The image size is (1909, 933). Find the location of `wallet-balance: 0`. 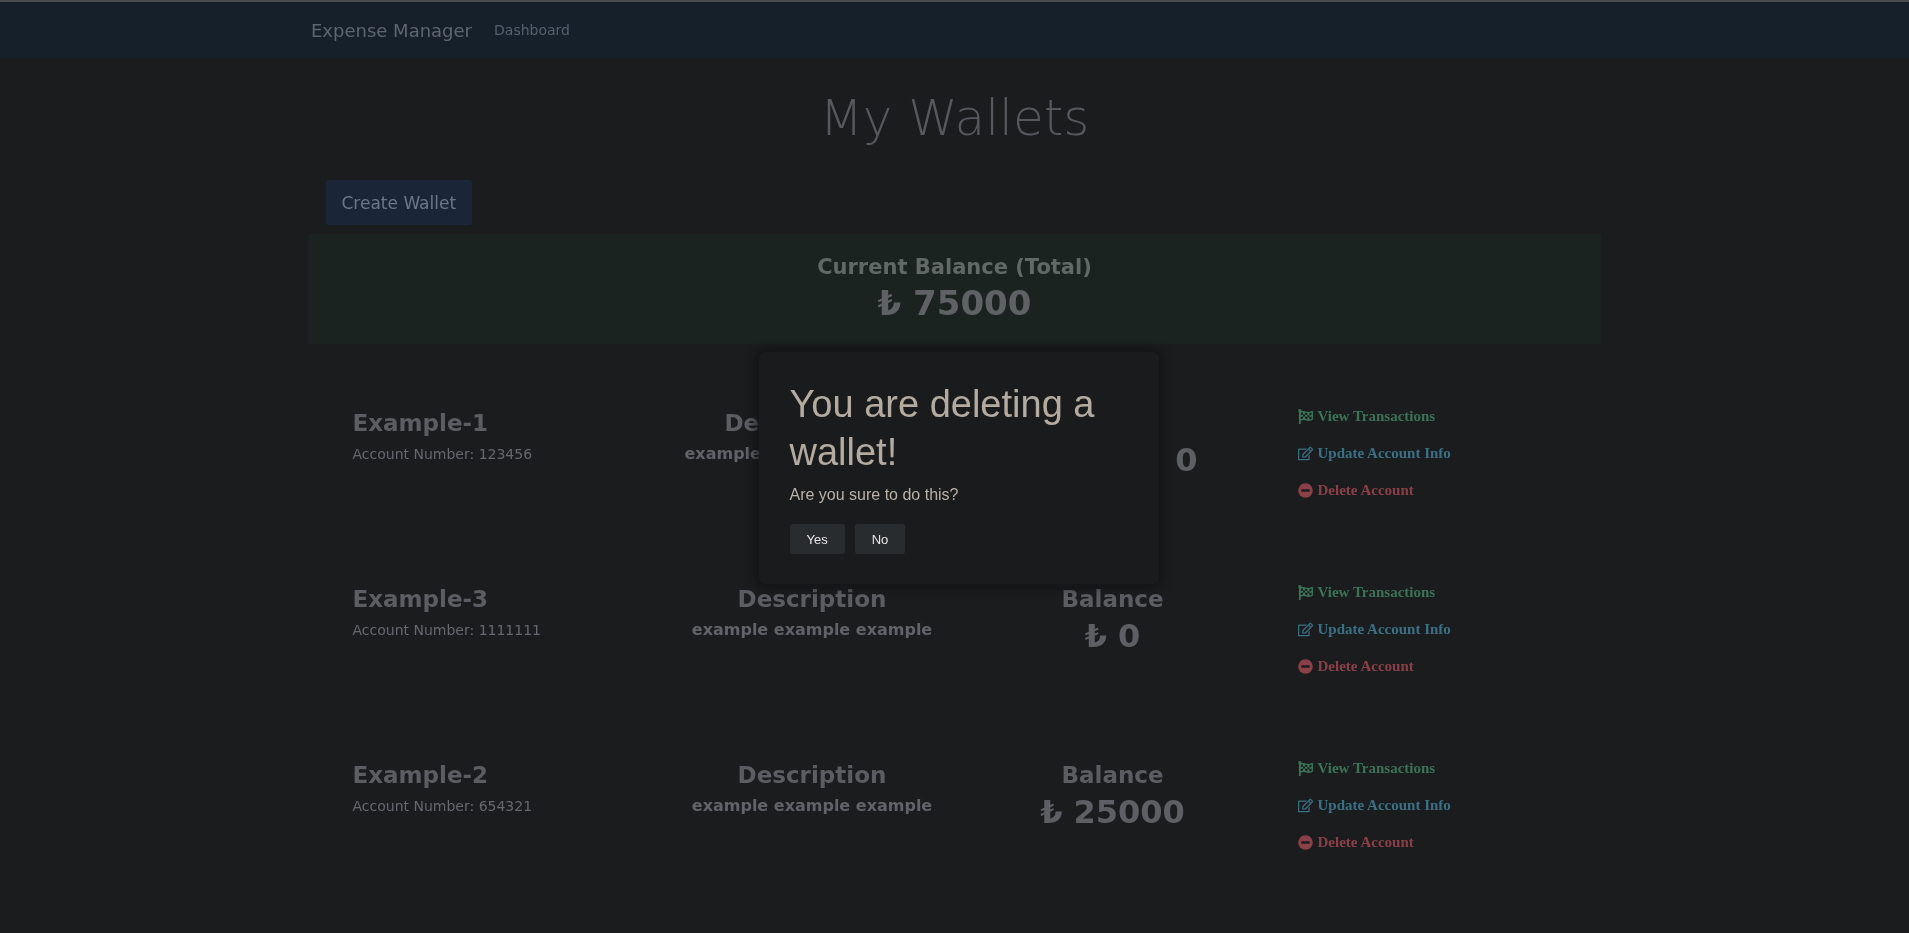

wallet-balance: 0 is located at coordinates (1186, 460).